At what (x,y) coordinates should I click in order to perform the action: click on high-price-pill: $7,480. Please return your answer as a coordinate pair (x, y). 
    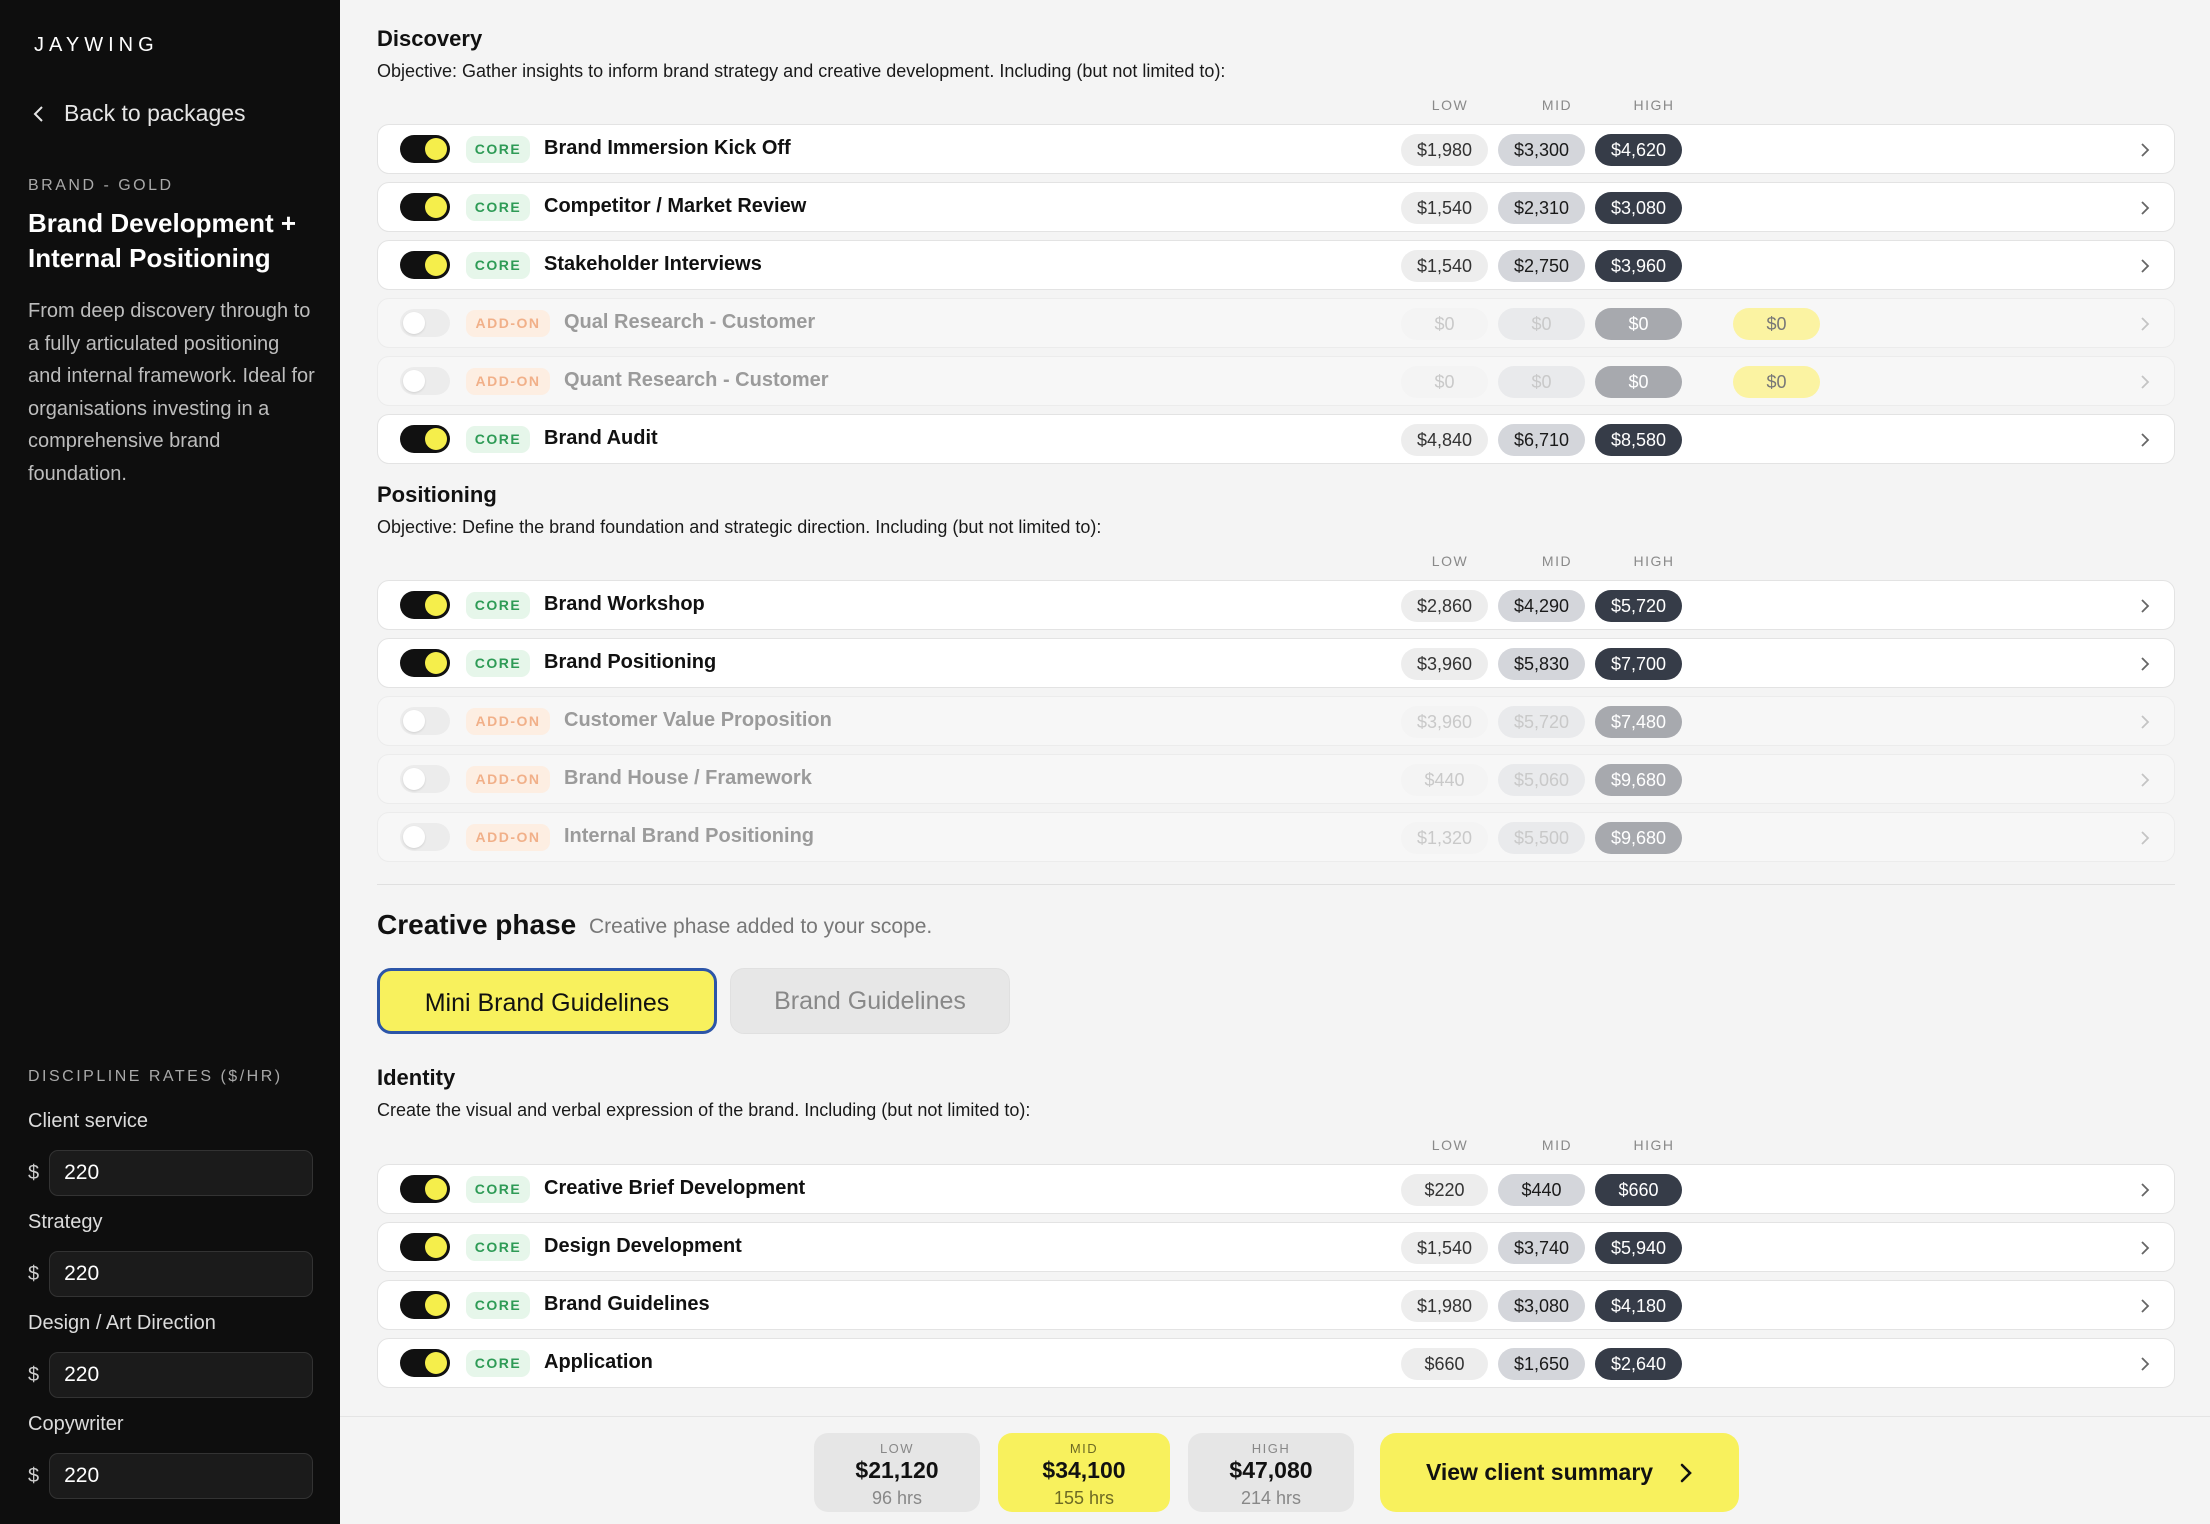
    Looking at the image, I should click on (1638, 722).